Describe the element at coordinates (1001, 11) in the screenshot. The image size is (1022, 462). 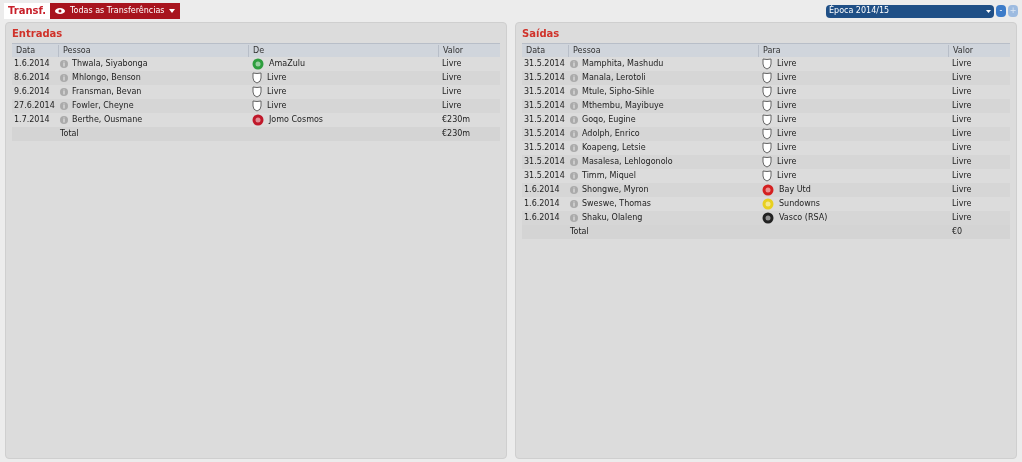
I see `stepper-button: -` at that location.